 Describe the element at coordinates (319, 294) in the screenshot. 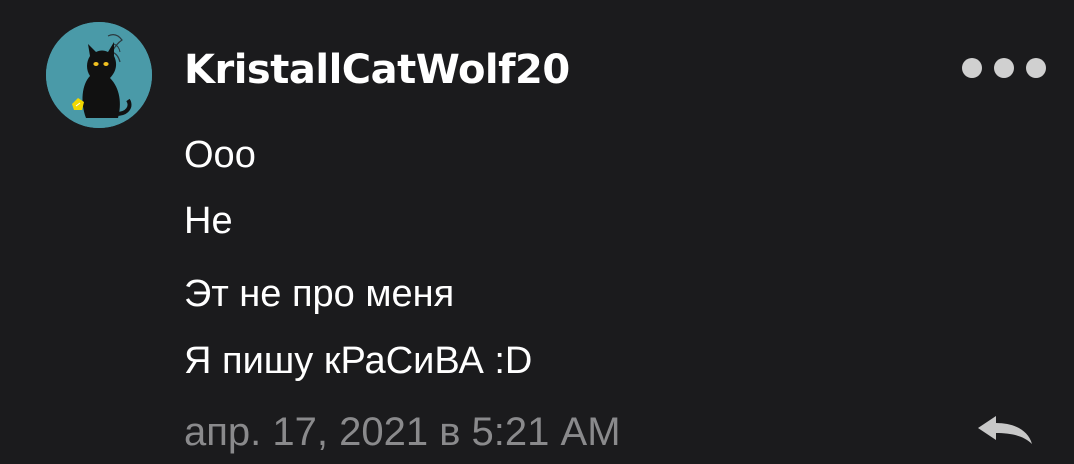

I see `comment-message-line: Эт не про меня` at that location.